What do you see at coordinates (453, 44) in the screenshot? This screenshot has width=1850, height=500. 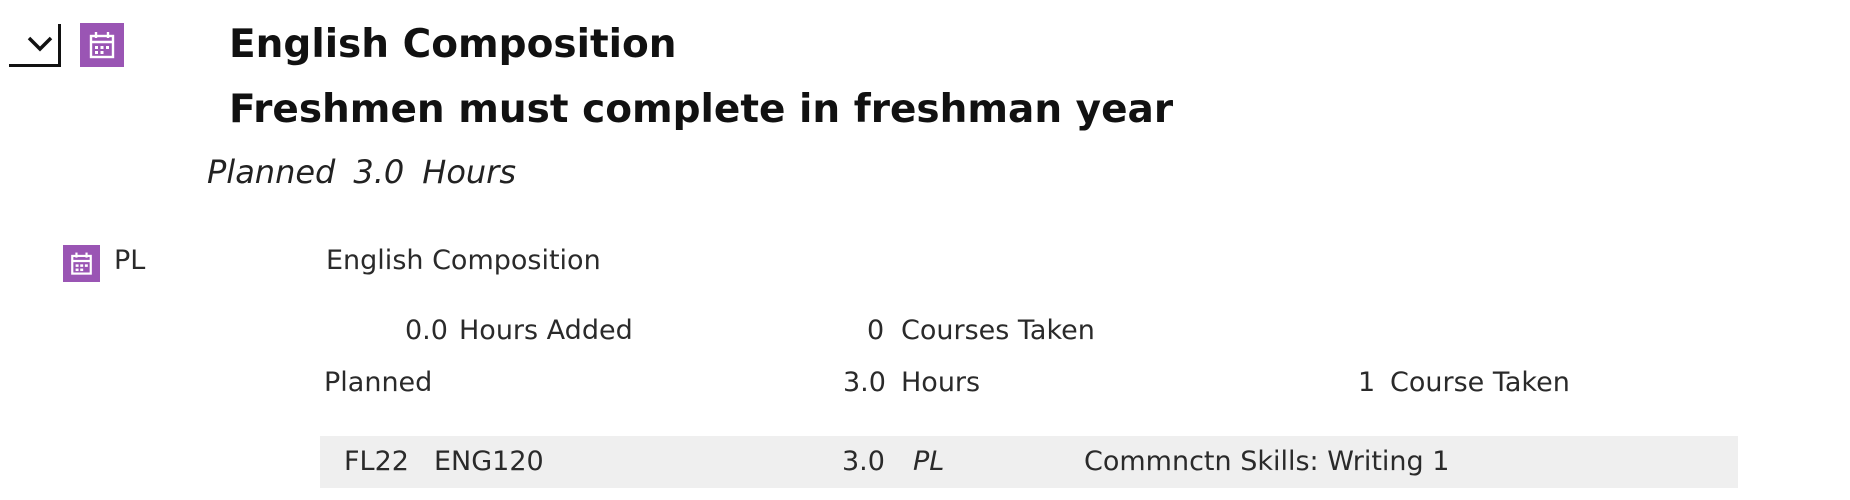 I see `requirement-title: English Composition` at bounding box center [453, 44].